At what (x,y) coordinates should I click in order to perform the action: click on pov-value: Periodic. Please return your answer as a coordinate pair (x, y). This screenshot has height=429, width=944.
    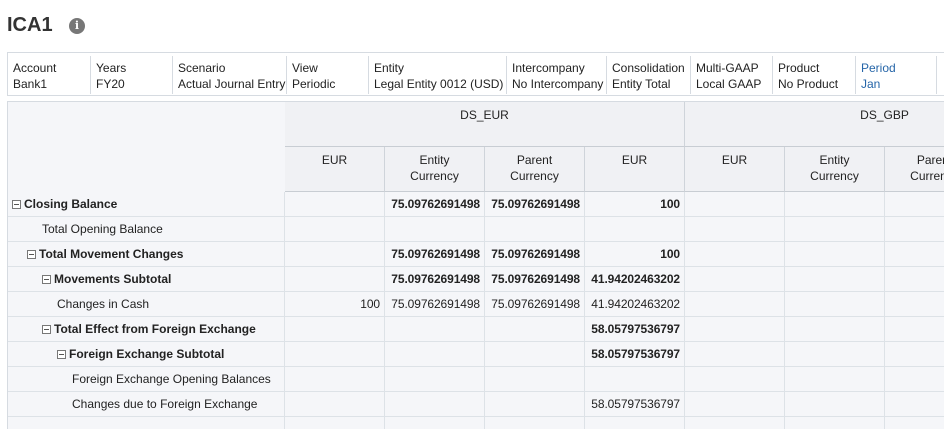
    Looking at the image, I should click on (314, 84).